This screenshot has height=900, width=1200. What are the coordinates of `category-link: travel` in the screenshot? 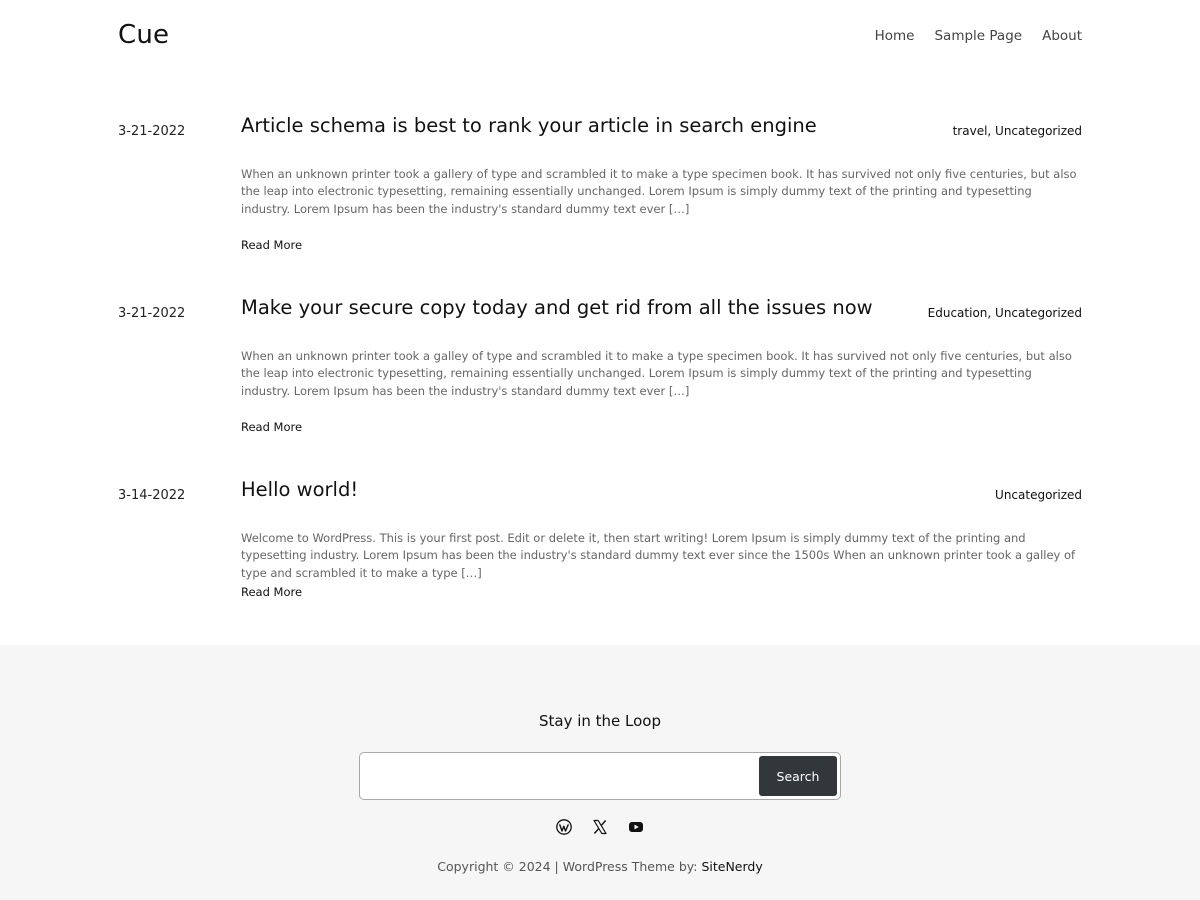 It's located at (970, 131).